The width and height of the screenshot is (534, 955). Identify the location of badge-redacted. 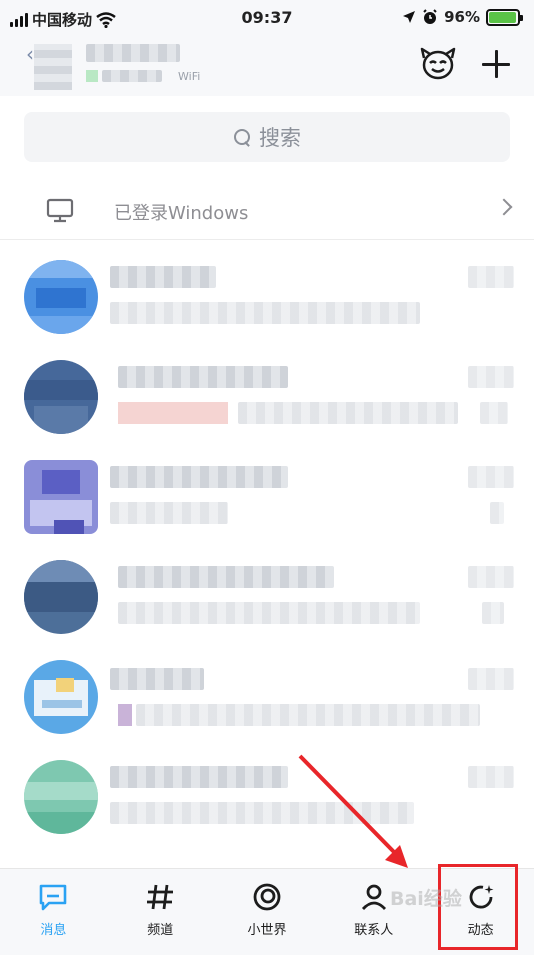
(497, 513).